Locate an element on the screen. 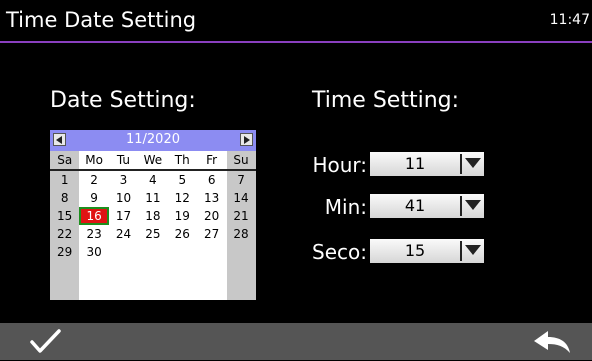 The width and height of the screenshot is (592, 361). calendar-day: 22 is located at coordinates (64, 234).